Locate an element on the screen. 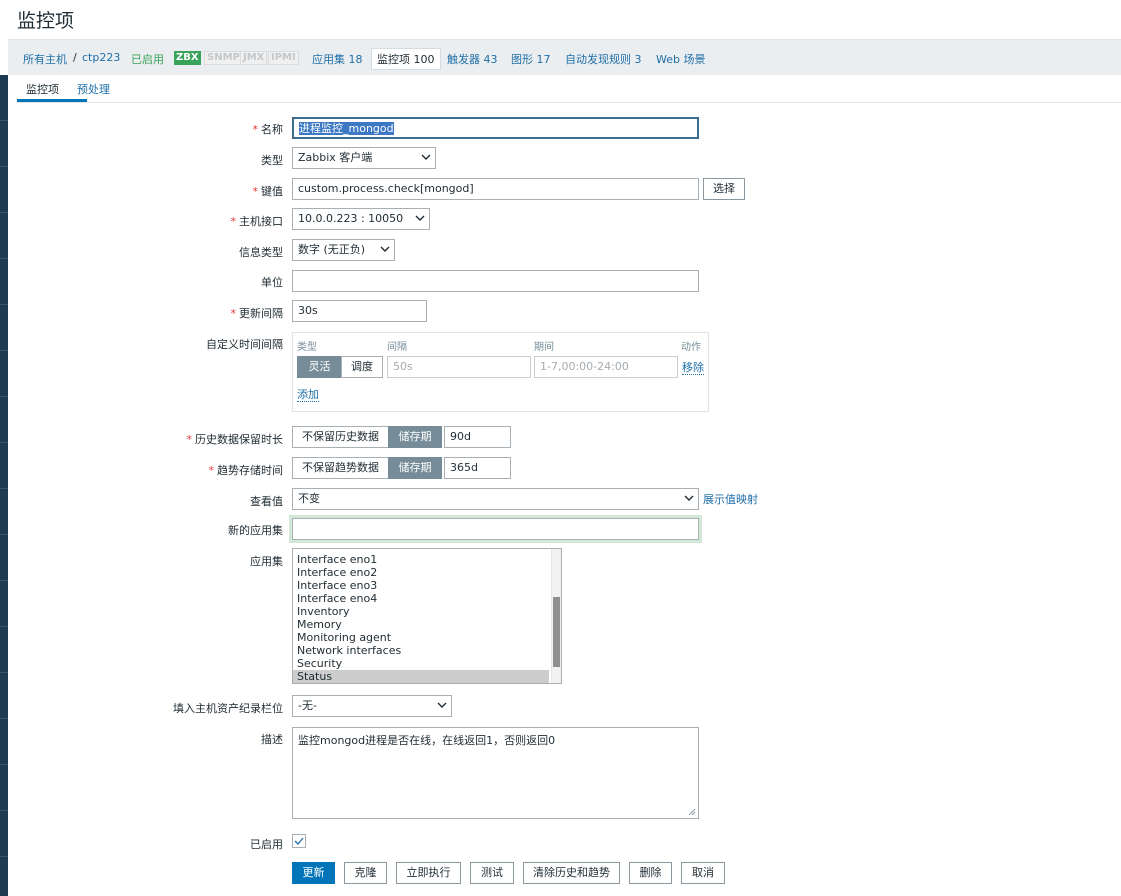 This screenshot has height=896, width=1121. resize-handle-icon is located at coordinates (692, 812).